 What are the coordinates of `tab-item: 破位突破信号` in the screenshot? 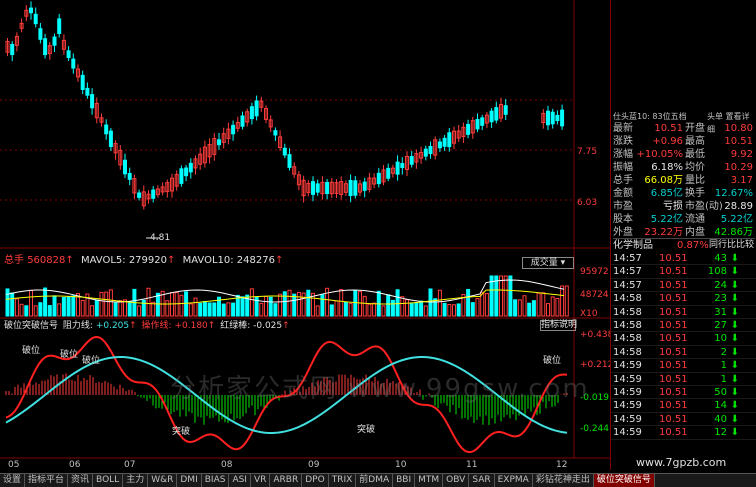 It's located at (624, 480).